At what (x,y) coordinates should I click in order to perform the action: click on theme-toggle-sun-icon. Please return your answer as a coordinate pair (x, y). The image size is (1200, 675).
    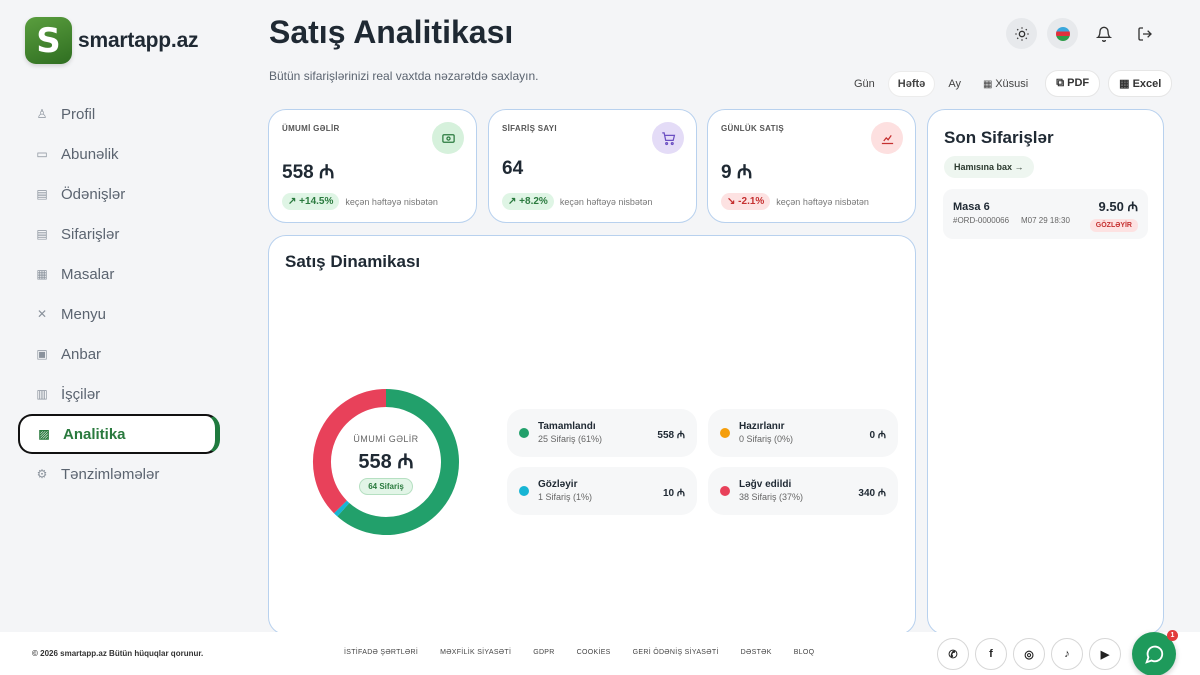
    Looking at the image, I should click on (1021, 33).